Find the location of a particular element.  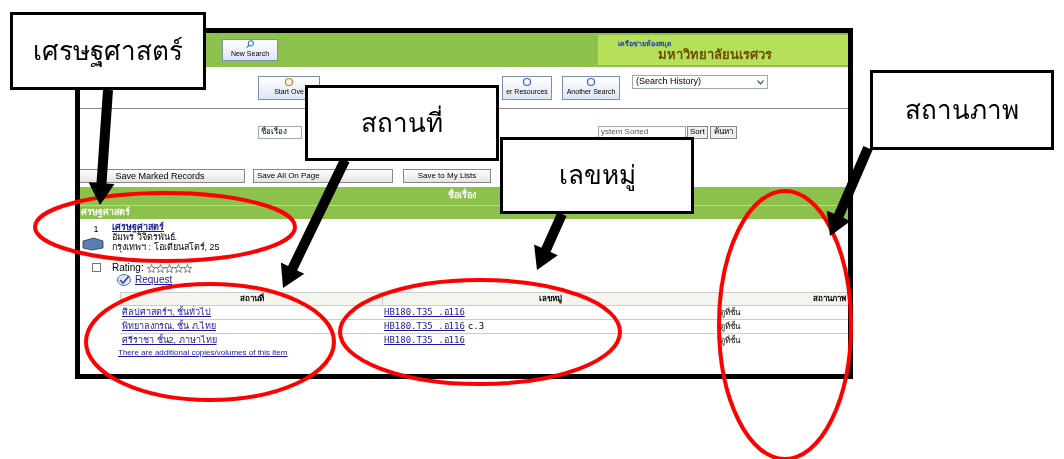

university-name: มหาวิทยาลัยนเรศวร is located at coordinates (715, 54).